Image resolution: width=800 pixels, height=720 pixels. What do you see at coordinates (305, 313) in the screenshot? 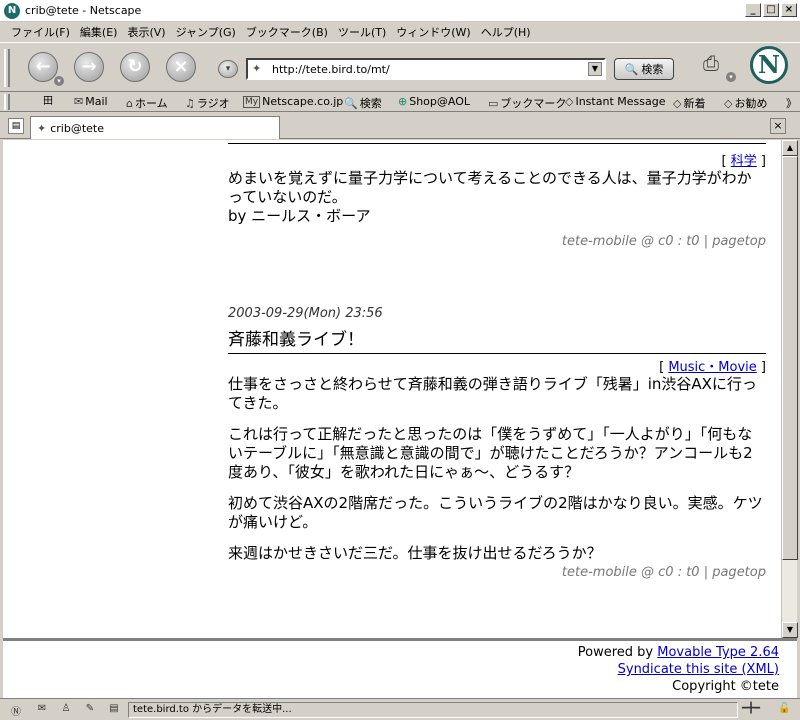
I see `post-date: 2003-09-29(Mon) 23:56` at bounding box center [305, 313].